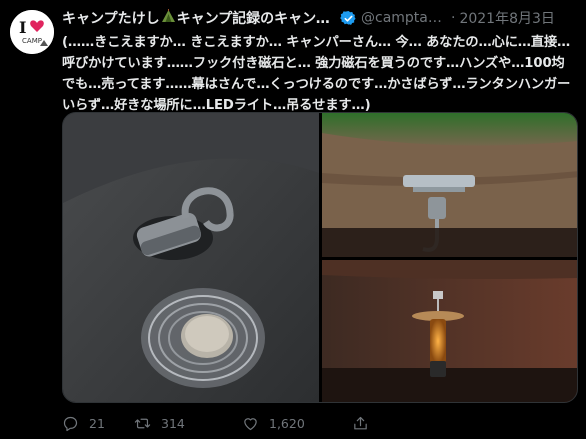 Image resolution: width=586 pixels, height=439 pixels. Describe the element at coordinates (173, 423) in the screenshot. I see `retweet-count: 314` at that location.